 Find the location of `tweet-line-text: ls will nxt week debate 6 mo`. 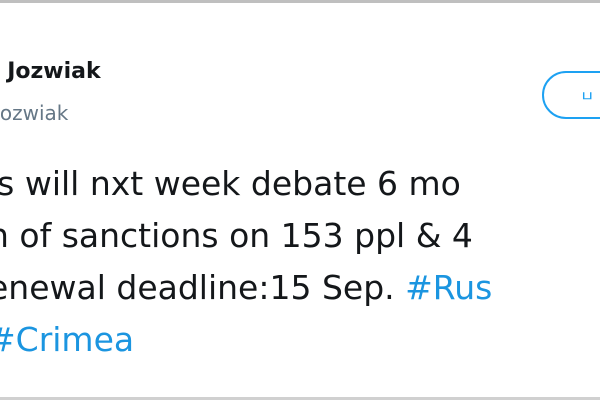

tweet-line-text: ls will nxt week debate 6 mo is located at coordinates (230, 183).